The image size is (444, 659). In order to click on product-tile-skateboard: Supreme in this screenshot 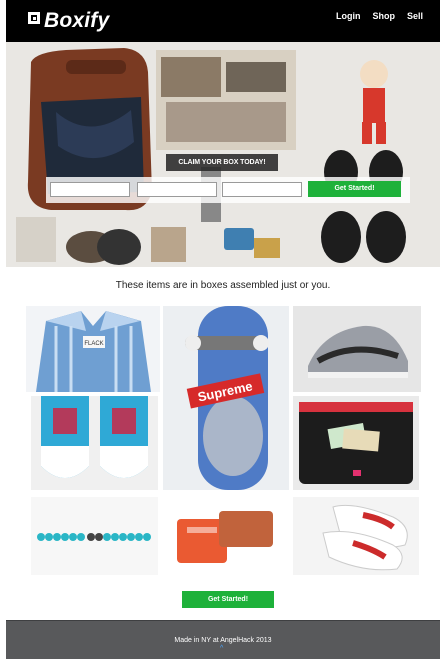, I will do `click(226, 398)`.